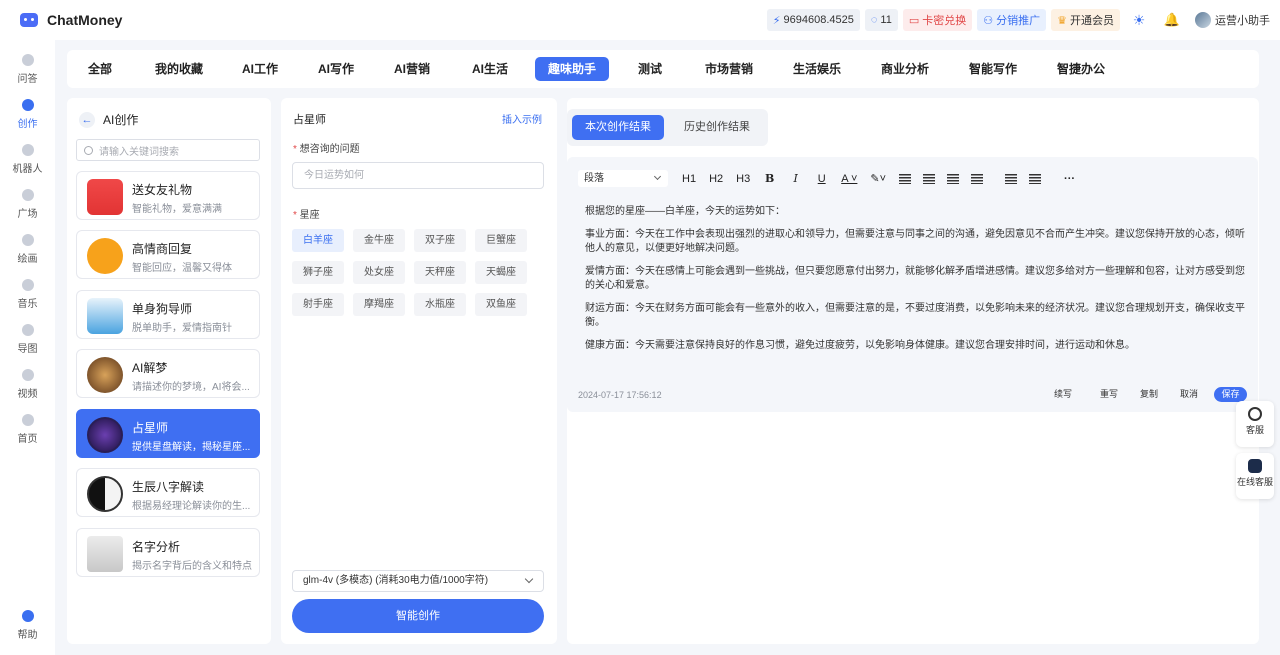 Image resolution: width=1280 pixels, height=655 pixels. Describe the element at coordinates (1255, 414) in the screenshot. I see `headset-icon` at that location.